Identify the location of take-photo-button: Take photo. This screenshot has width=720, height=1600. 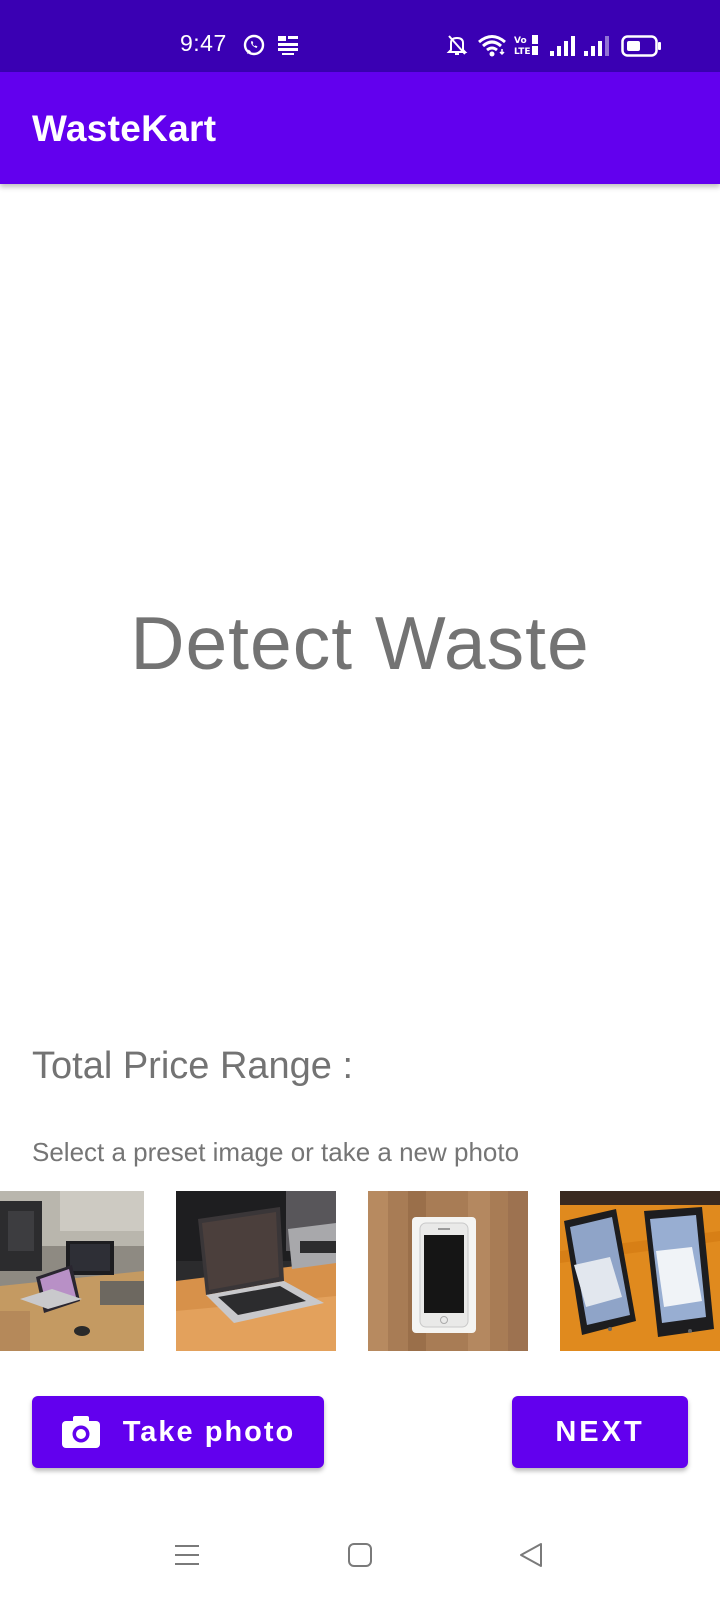
(178, 1432).